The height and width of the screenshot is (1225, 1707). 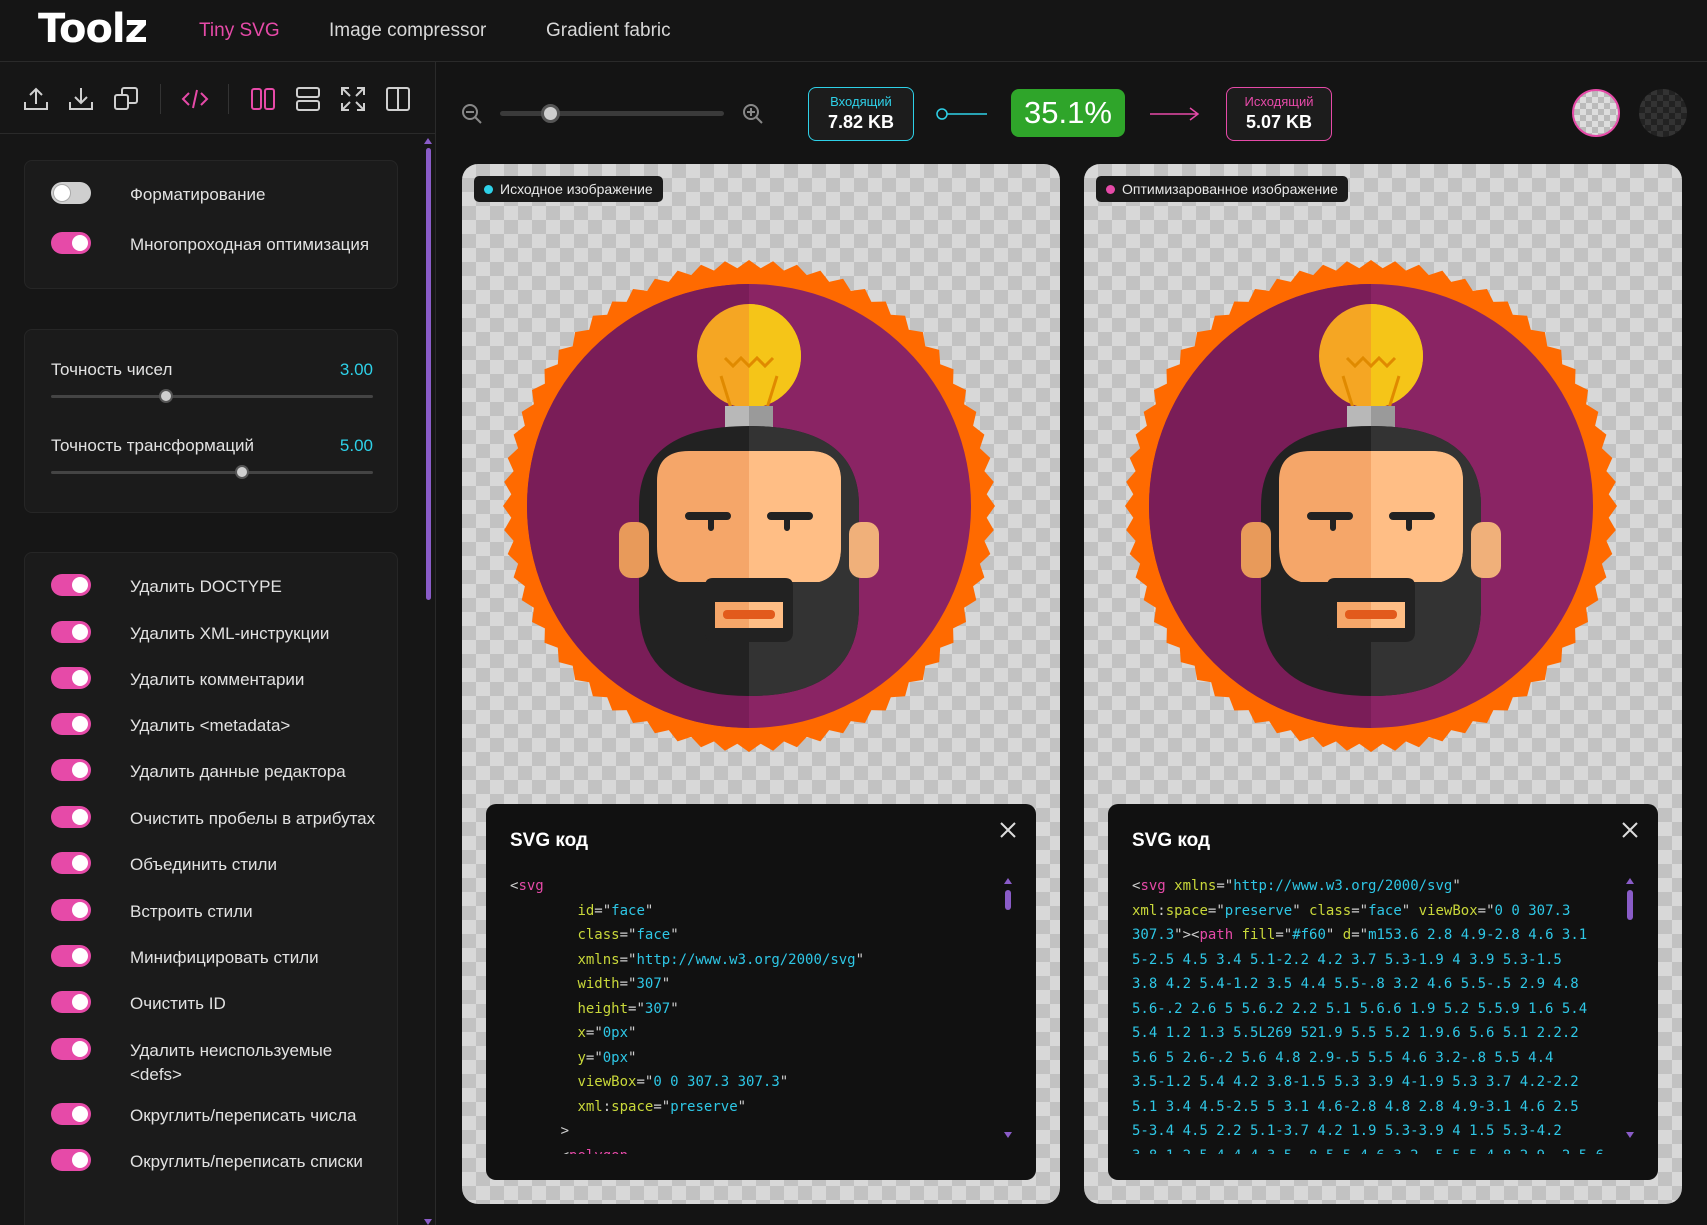 What do you see at coordinates (472, 114) in the screenshot?
I see `zoom-out-icon` at bounding box center [472, 114].